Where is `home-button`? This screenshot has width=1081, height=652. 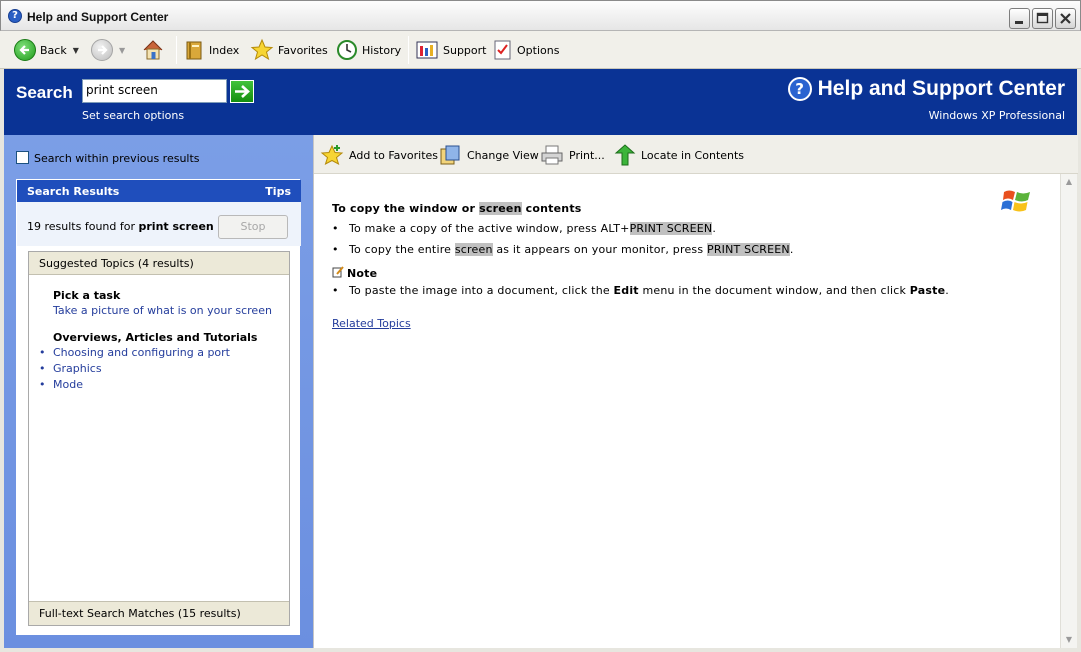
home-button is located at coordinates (153, 50).